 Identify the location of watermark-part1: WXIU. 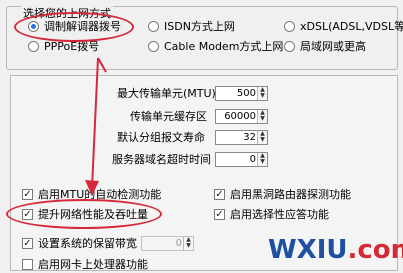
(308, 250).